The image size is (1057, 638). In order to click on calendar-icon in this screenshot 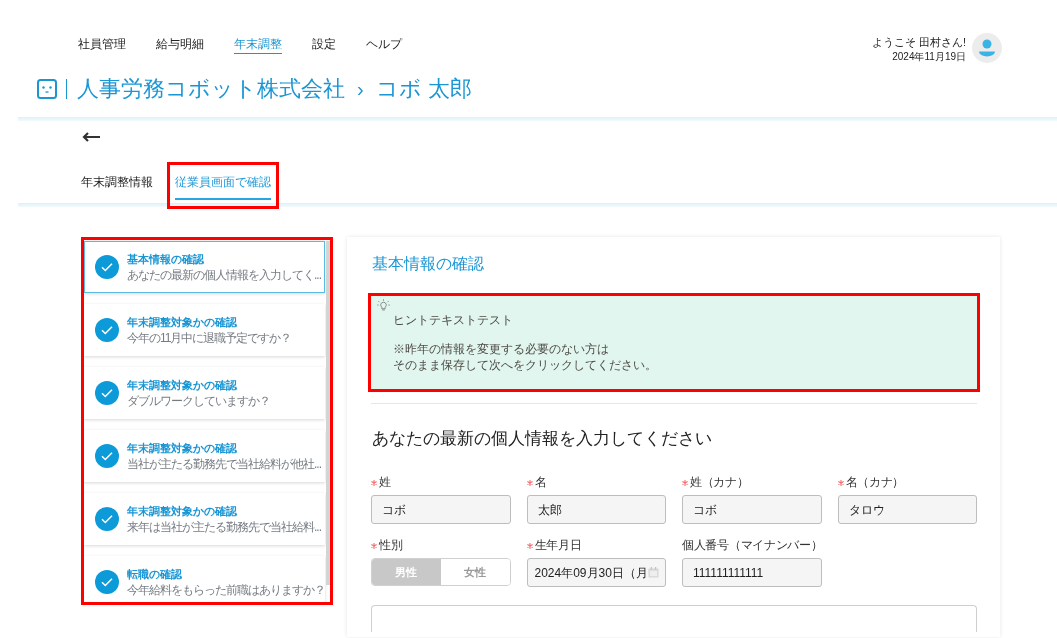, I will do `click(653, 572)`.